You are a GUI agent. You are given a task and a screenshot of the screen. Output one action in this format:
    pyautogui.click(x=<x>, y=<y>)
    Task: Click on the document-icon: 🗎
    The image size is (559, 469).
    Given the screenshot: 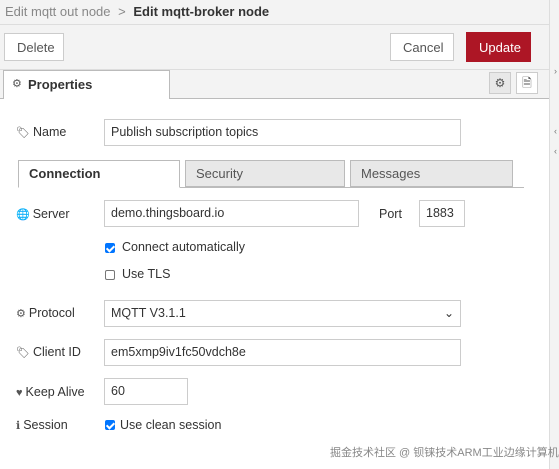 What is the action you would take?
    pyautogui.click(x=527, y=83)
    